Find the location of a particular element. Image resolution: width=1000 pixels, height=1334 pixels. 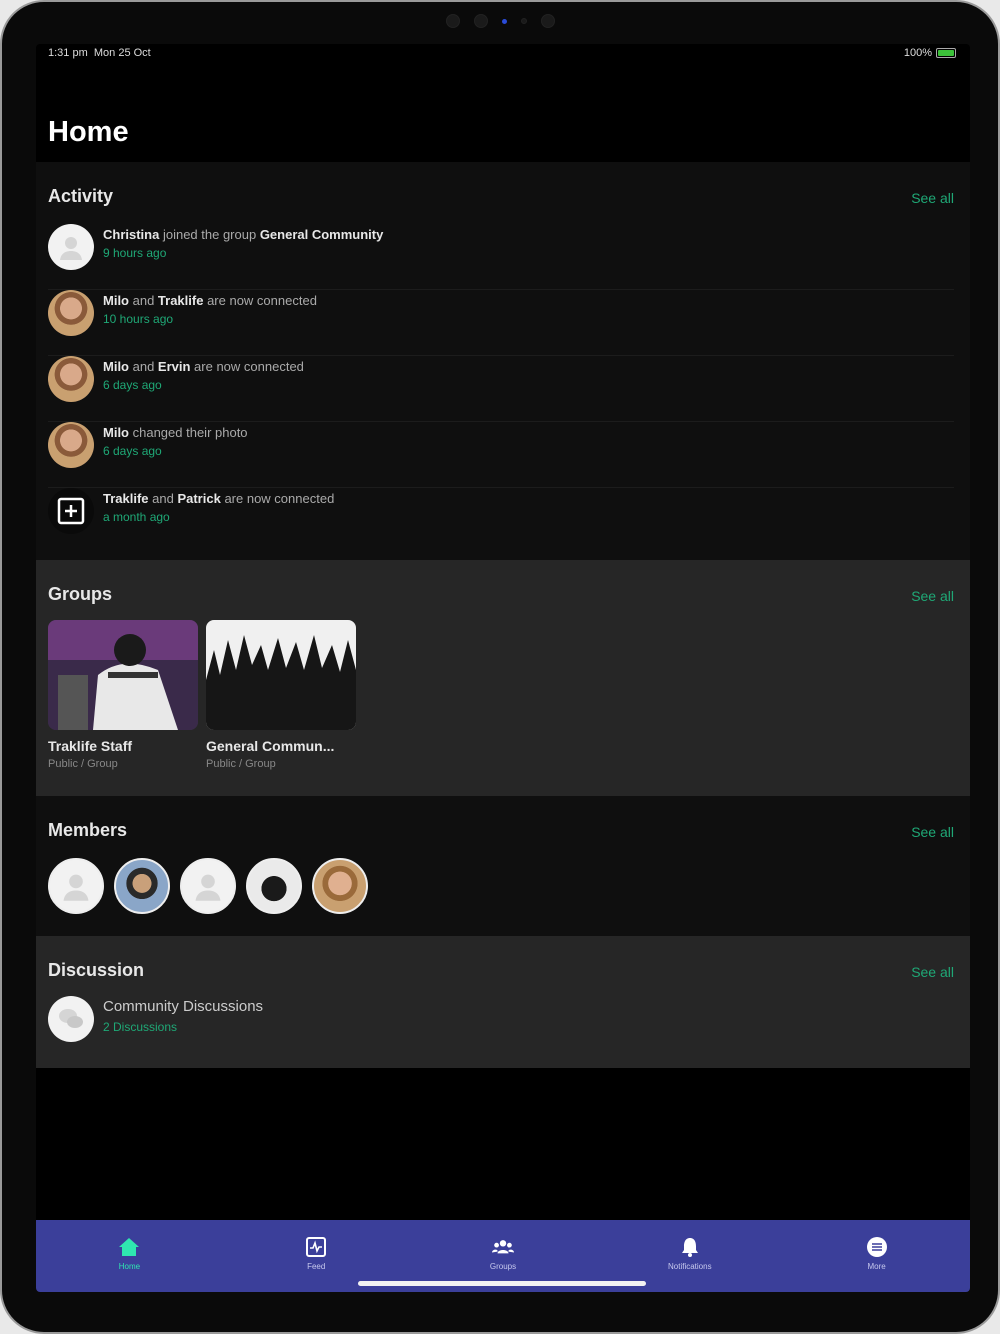

discussion-title: Discussion is located at coordinates (96, 970).